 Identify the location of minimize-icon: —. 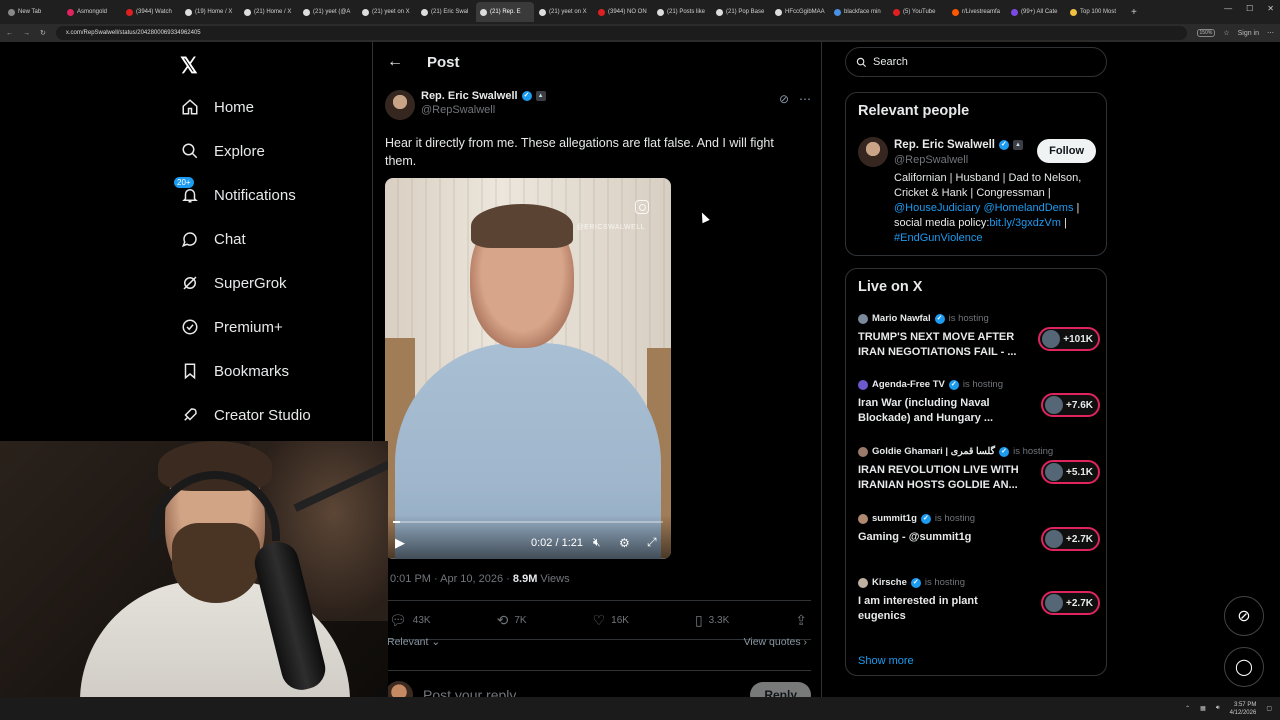
(1228, 8).